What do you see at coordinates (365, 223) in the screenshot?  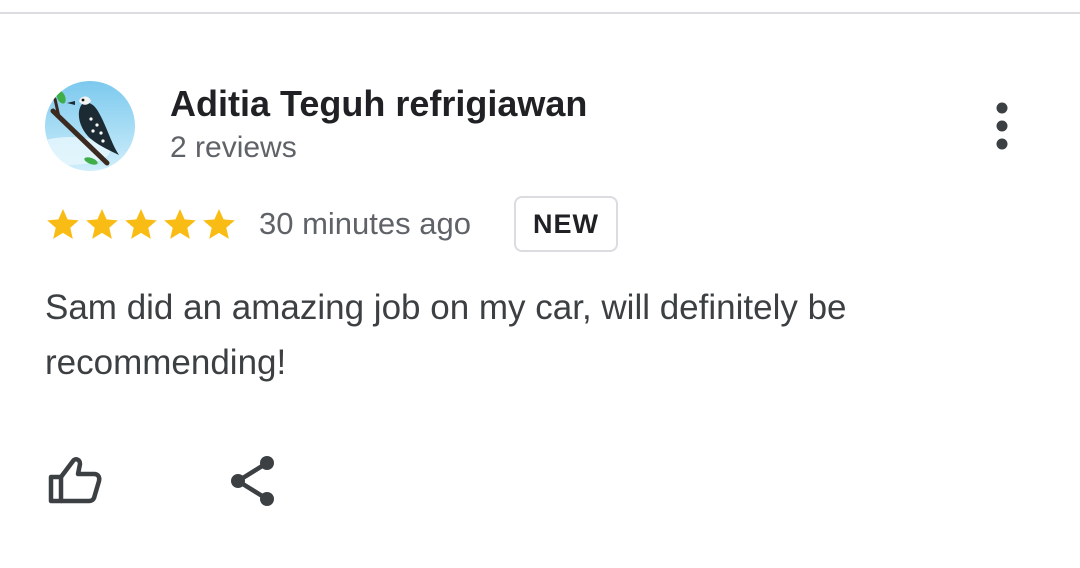 I see `review-time: 30 minutes ago` at bounding box center [365, 223].